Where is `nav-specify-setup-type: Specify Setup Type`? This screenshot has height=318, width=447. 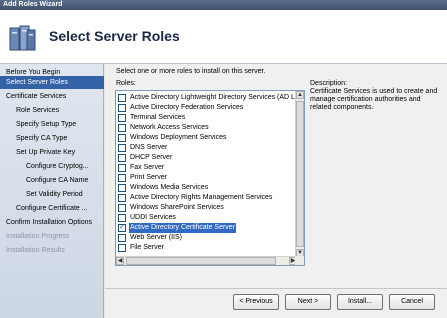 nav-specify-setup-type: Specify Setup Type is located at coordinates (52, 124).